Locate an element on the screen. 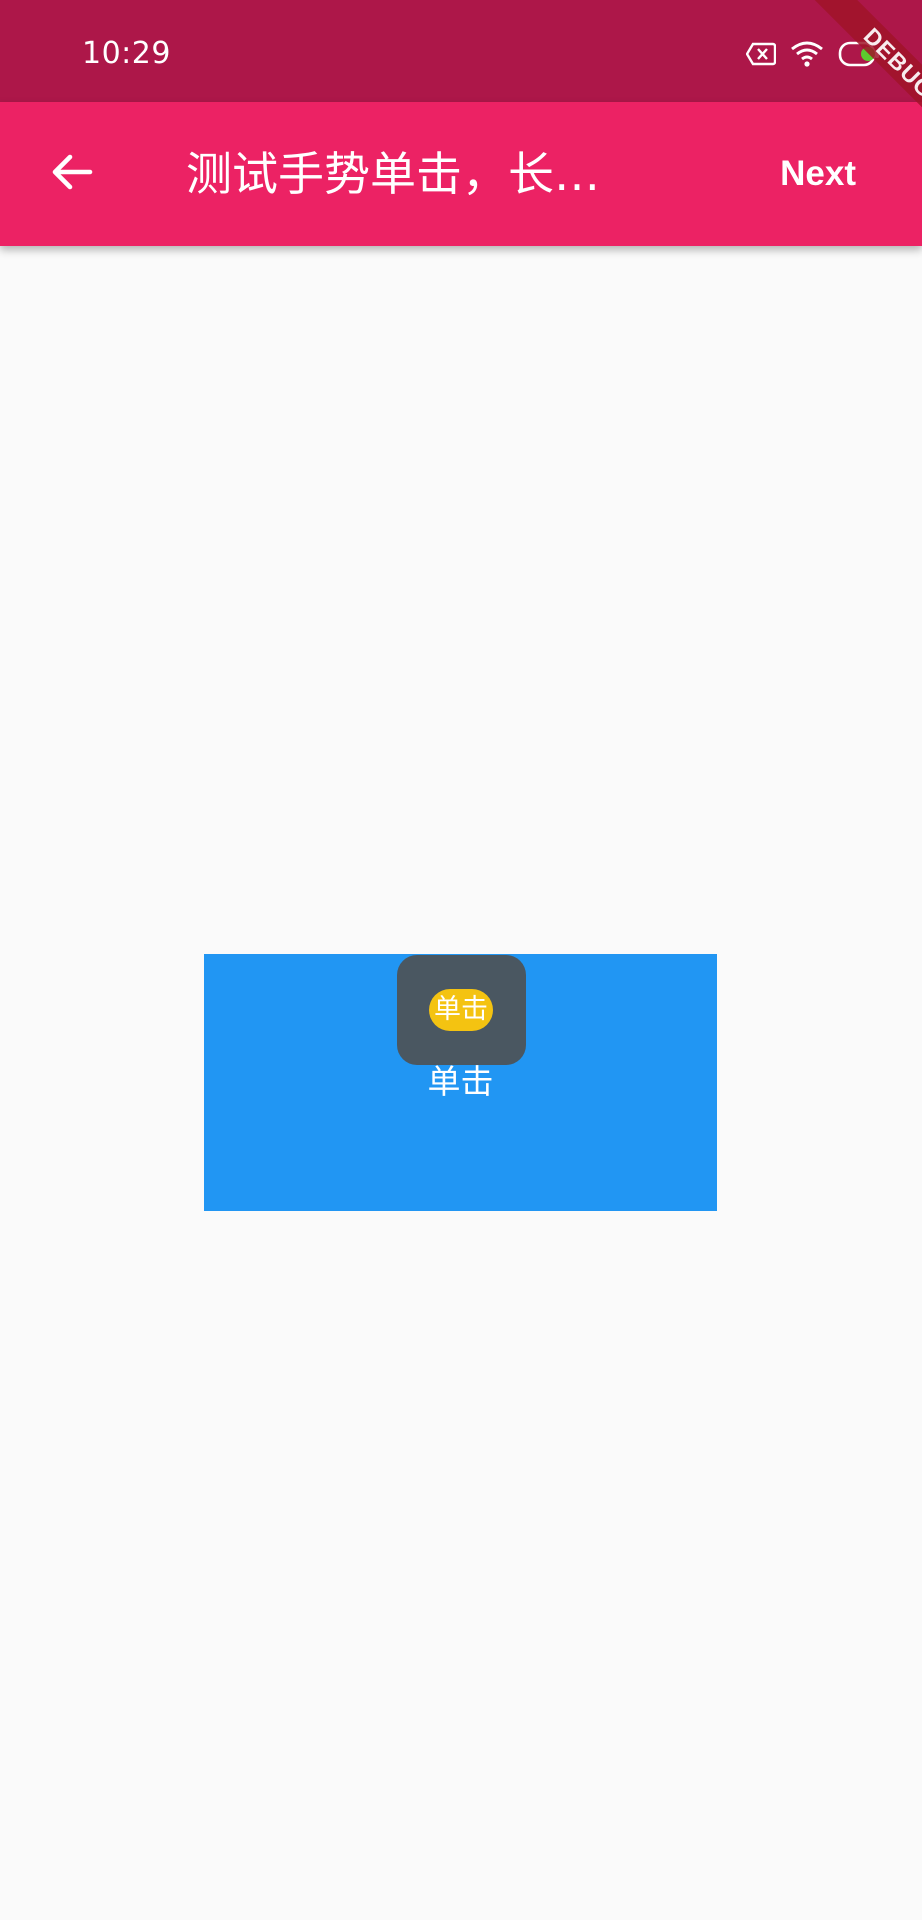  app-bar: 测试手势单击，长… Next is located at coordinates (461, 174).